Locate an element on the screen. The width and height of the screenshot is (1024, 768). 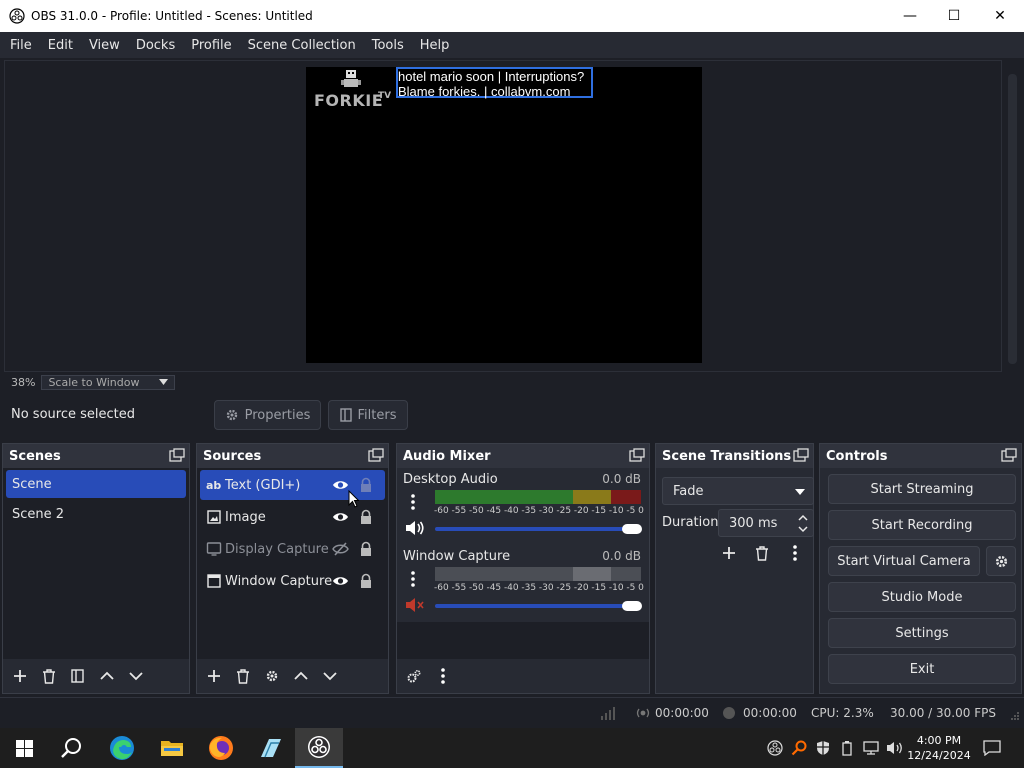
chevron-up-icon is located at coordinates (803, 517).